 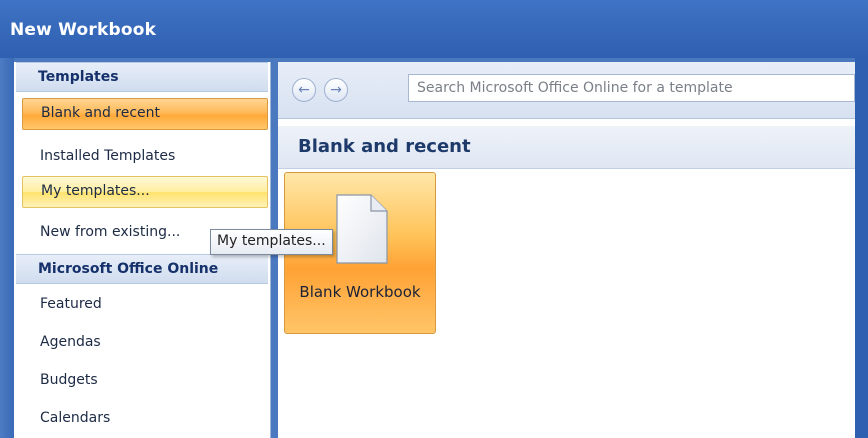 I want to click on blank-document-icon, so click(x=362, y=229).